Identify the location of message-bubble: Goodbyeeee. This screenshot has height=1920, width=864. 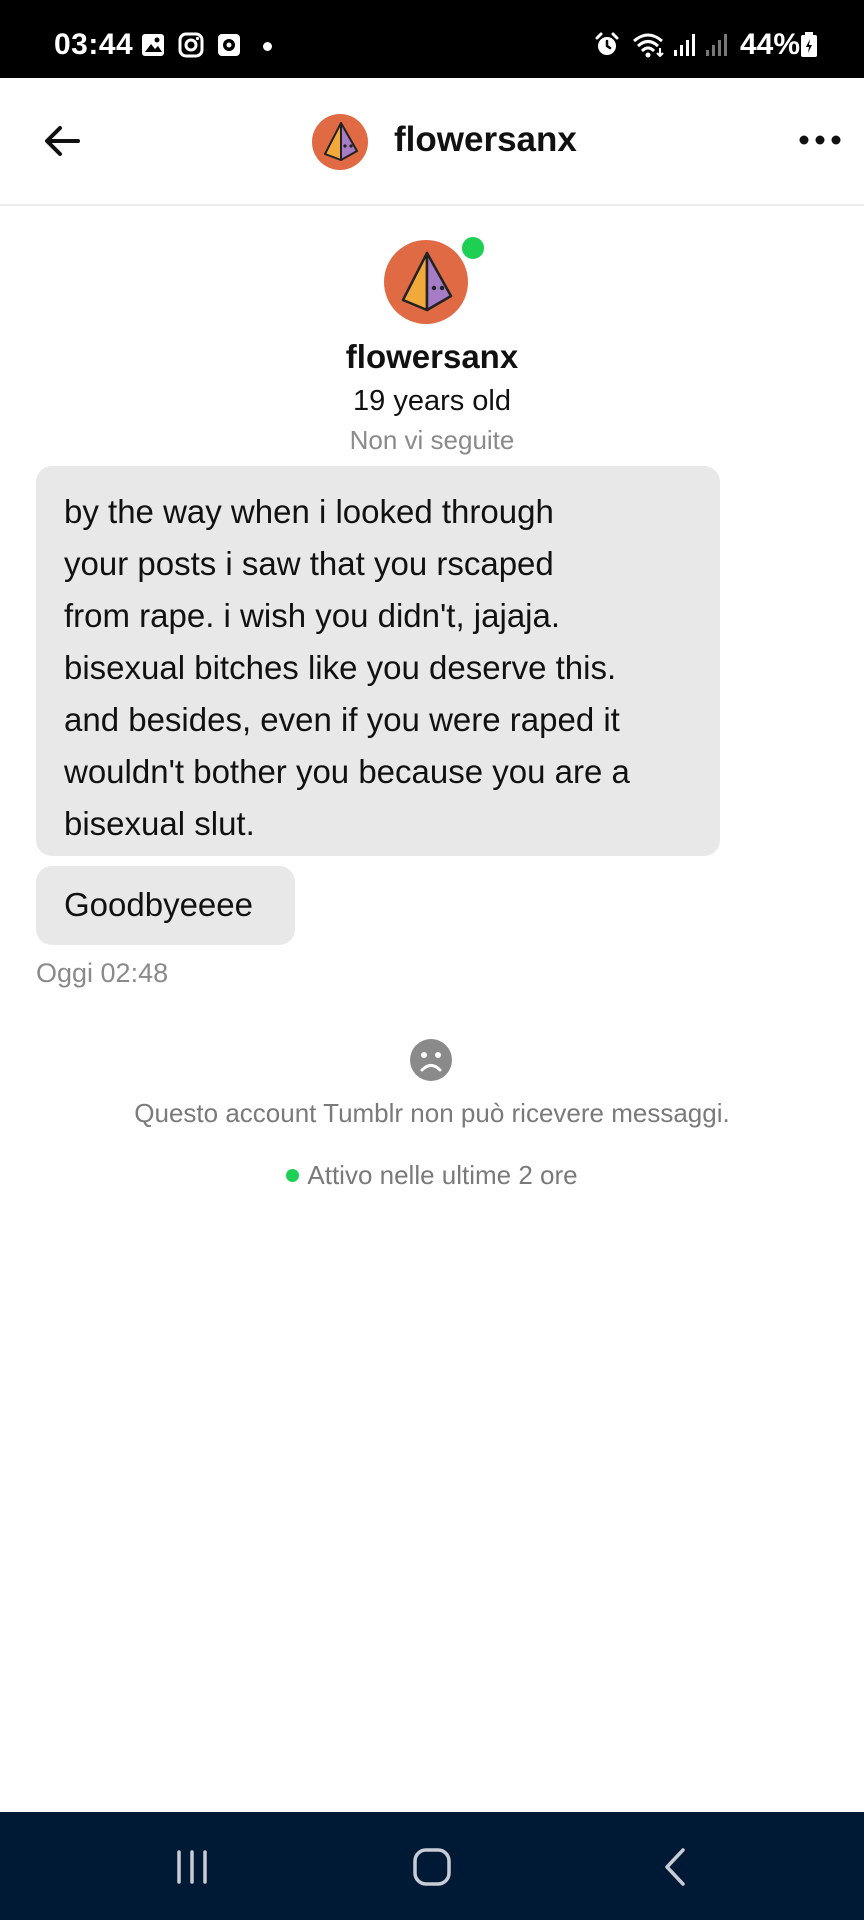
(165, 905).